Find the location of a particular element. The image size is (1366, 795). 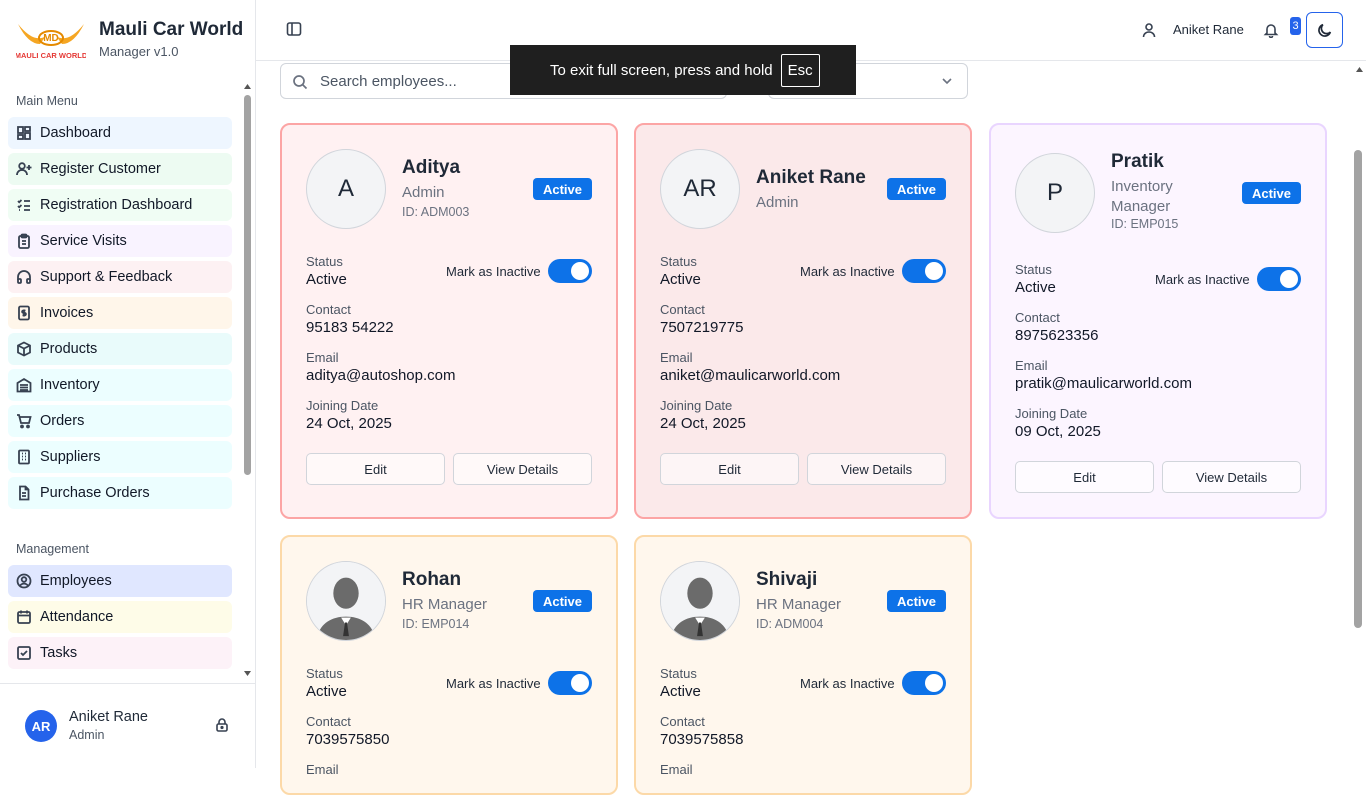

scroll-down-arrow-icon is located at coordinates (247, 674).